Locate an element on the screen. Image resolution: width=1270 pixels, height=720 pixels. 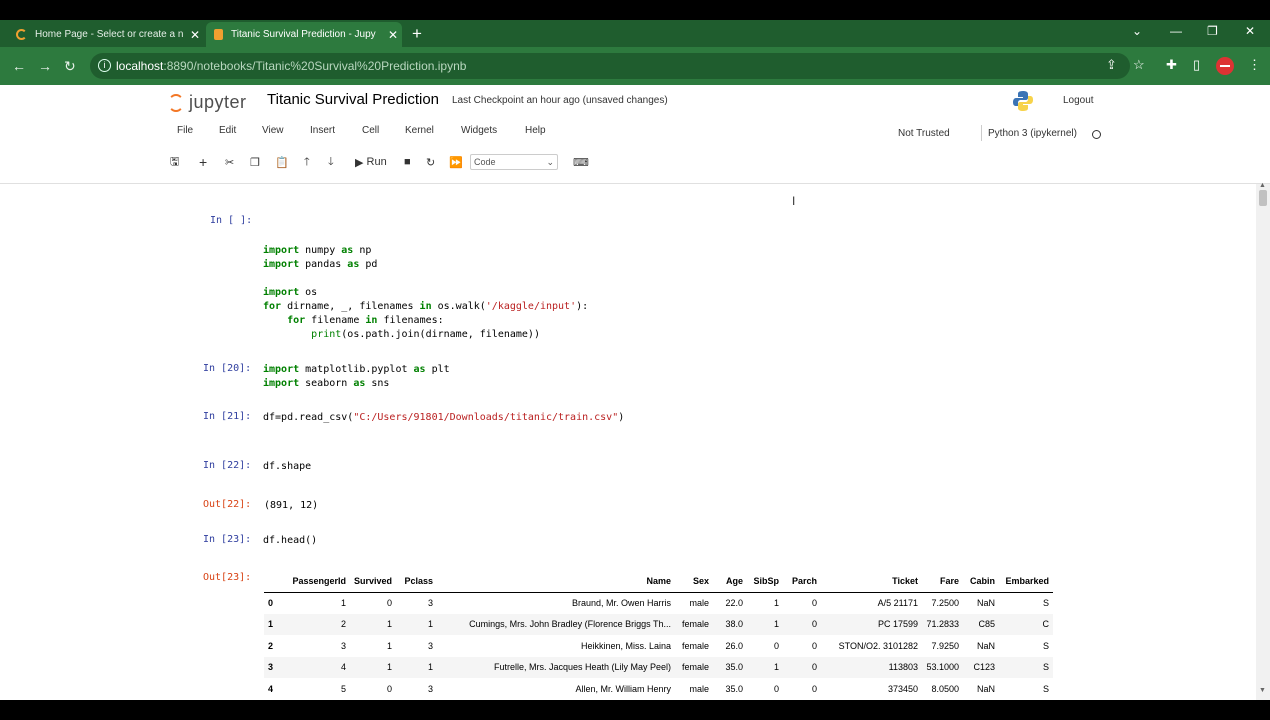
forward-icon: → is located at coordinates (45, 66).